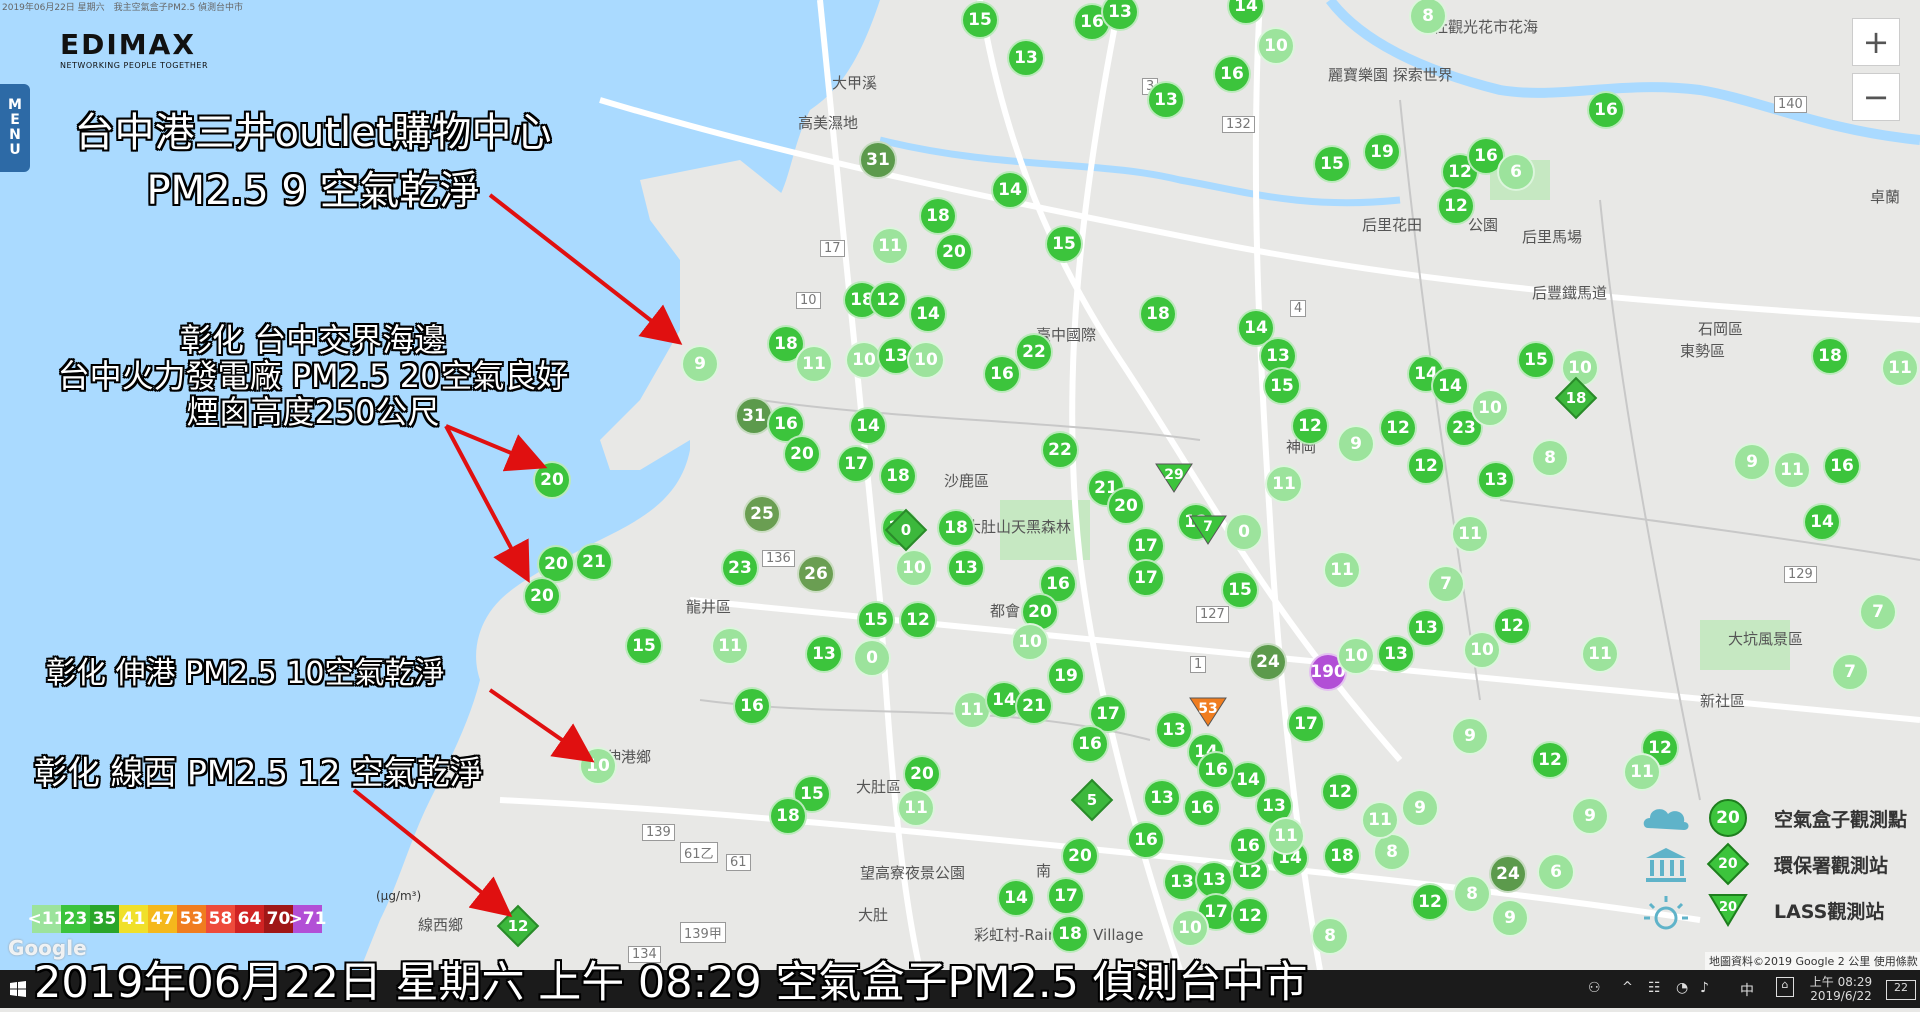 The width and height of the screenshot is (1920, 1012). I want to click on ime-indicator: 中, so click(1747, 990).